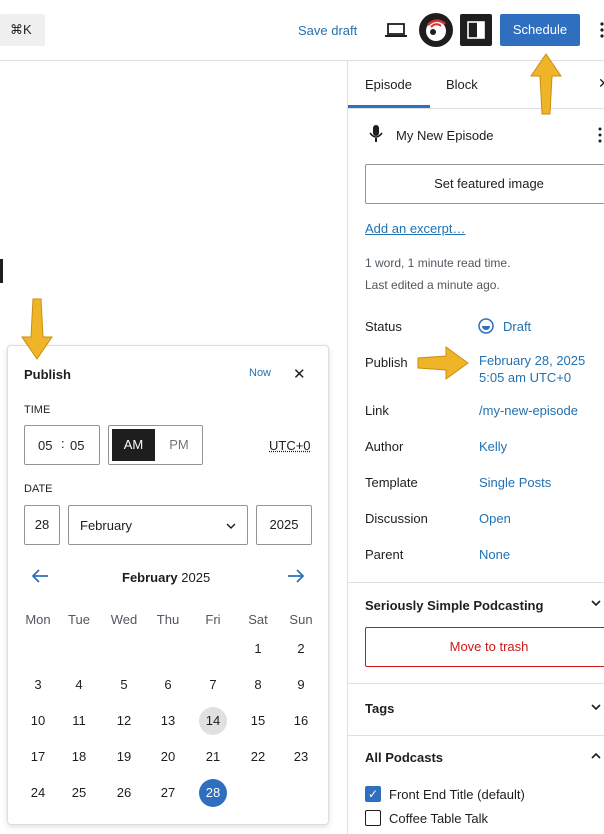 This screenshot has height=834, width=604. What do you see at coordinates (517, 326) in the screenshot?
I see `status-value: Draft` at bounding box center [517, 326].